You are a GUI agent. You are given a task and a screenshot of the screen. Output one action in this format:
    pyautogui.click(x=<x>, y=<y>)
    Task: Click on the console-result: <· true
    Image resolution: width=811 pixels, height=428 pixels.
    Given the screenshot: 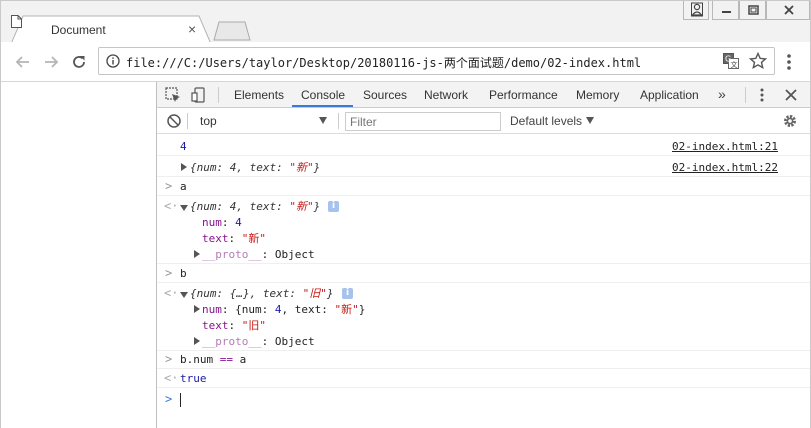 What is the action you would take?
    pyautogui.click(x=483, y=378)
    